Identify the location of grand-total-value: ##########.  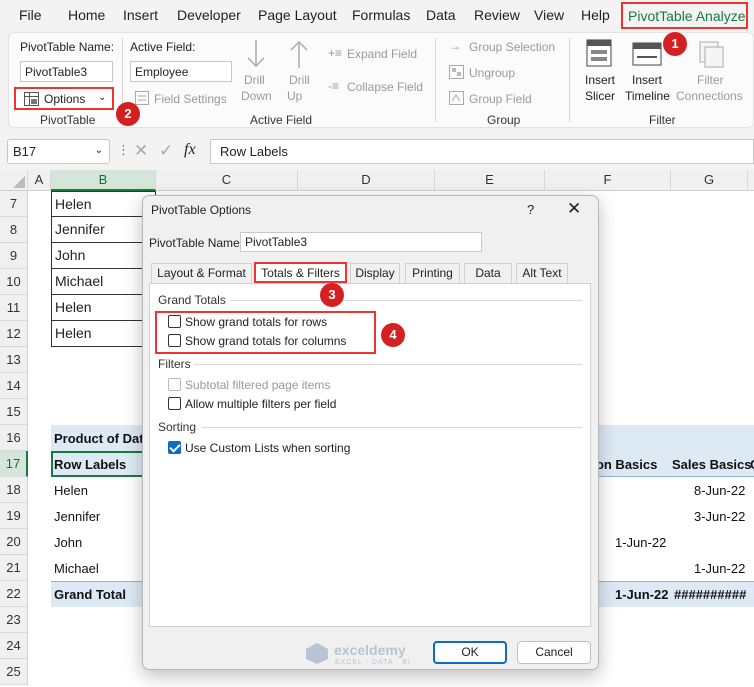
(710, 594).